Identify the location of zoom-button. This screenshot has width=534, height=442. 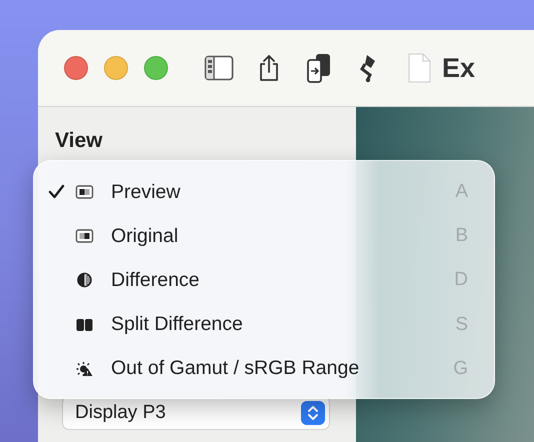
(156, 68).